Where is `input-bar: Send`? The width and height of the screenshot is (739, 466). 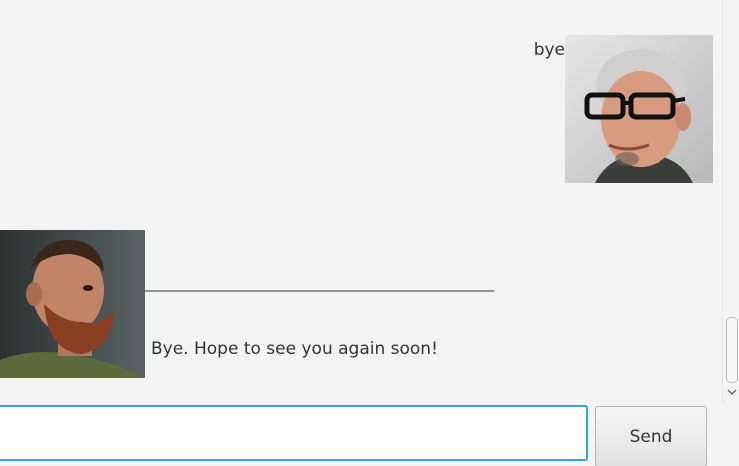 input-bar: Send is located at coordinates (369, 434).